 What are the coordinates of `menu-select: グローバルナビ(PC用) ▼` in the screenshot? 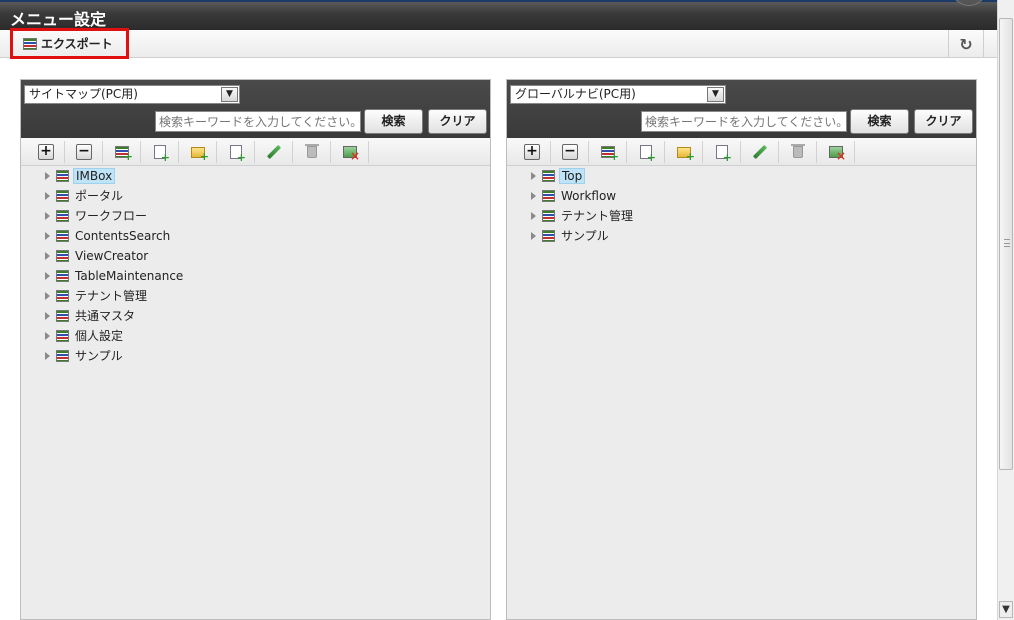 It's located at (618, 94).